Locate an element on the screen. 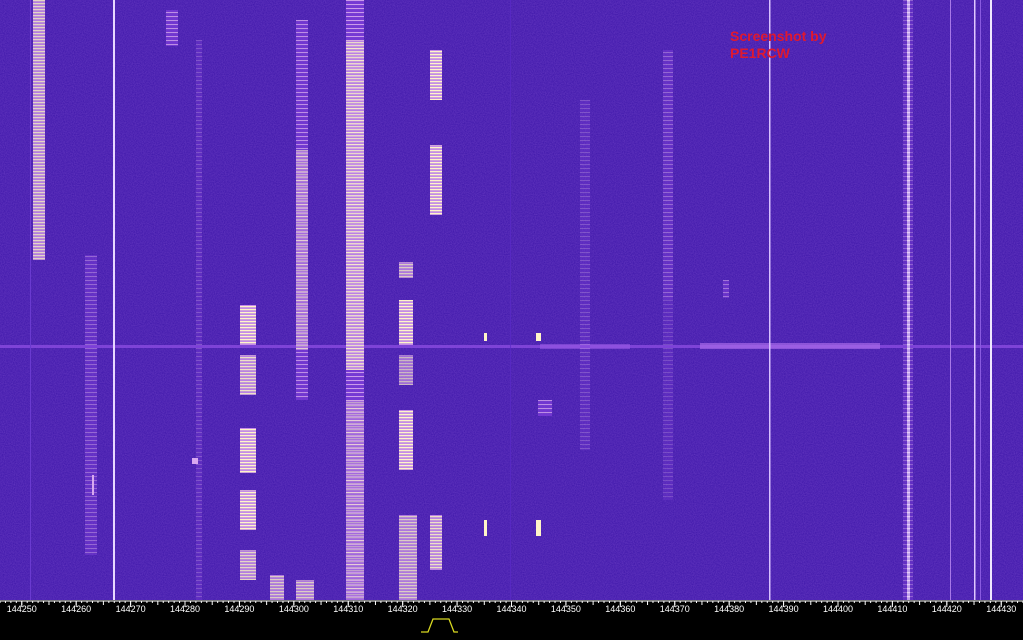 The height and width of the screenshot is (640, 1023). tick-label: 144420 is located at coordinates (947, 609).